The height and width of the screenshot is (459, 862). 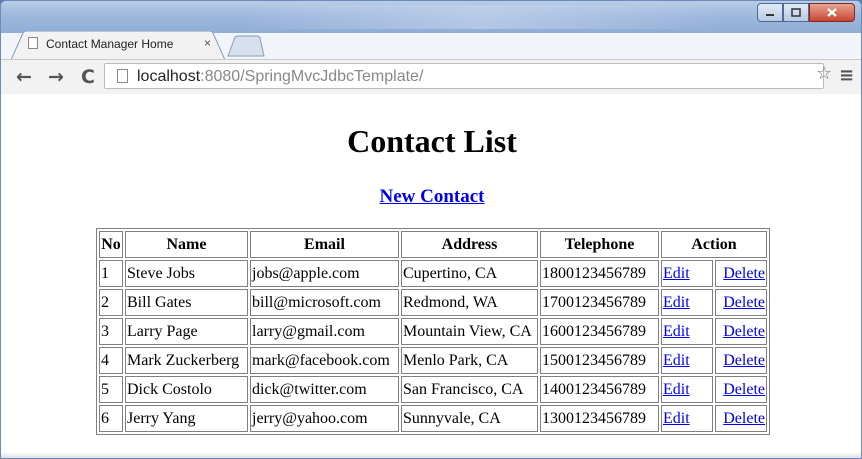 I want to click on cell-email: mark@facebook.com, so click(x=324, y=360).